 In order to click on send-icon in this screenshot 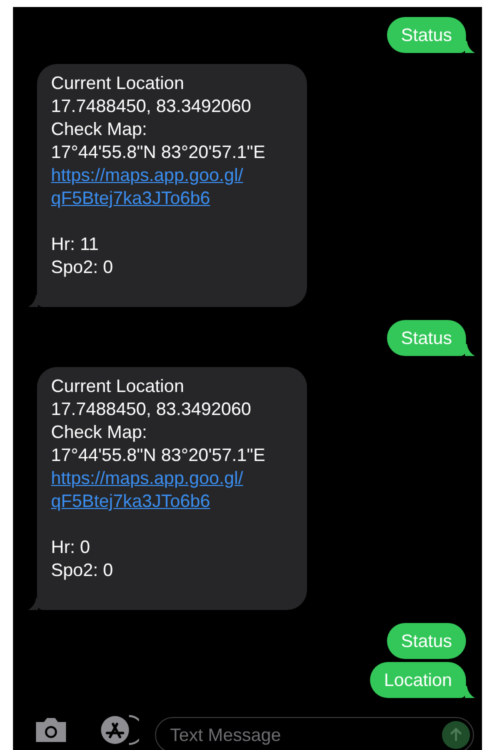, I will do `click(456, 735)`.